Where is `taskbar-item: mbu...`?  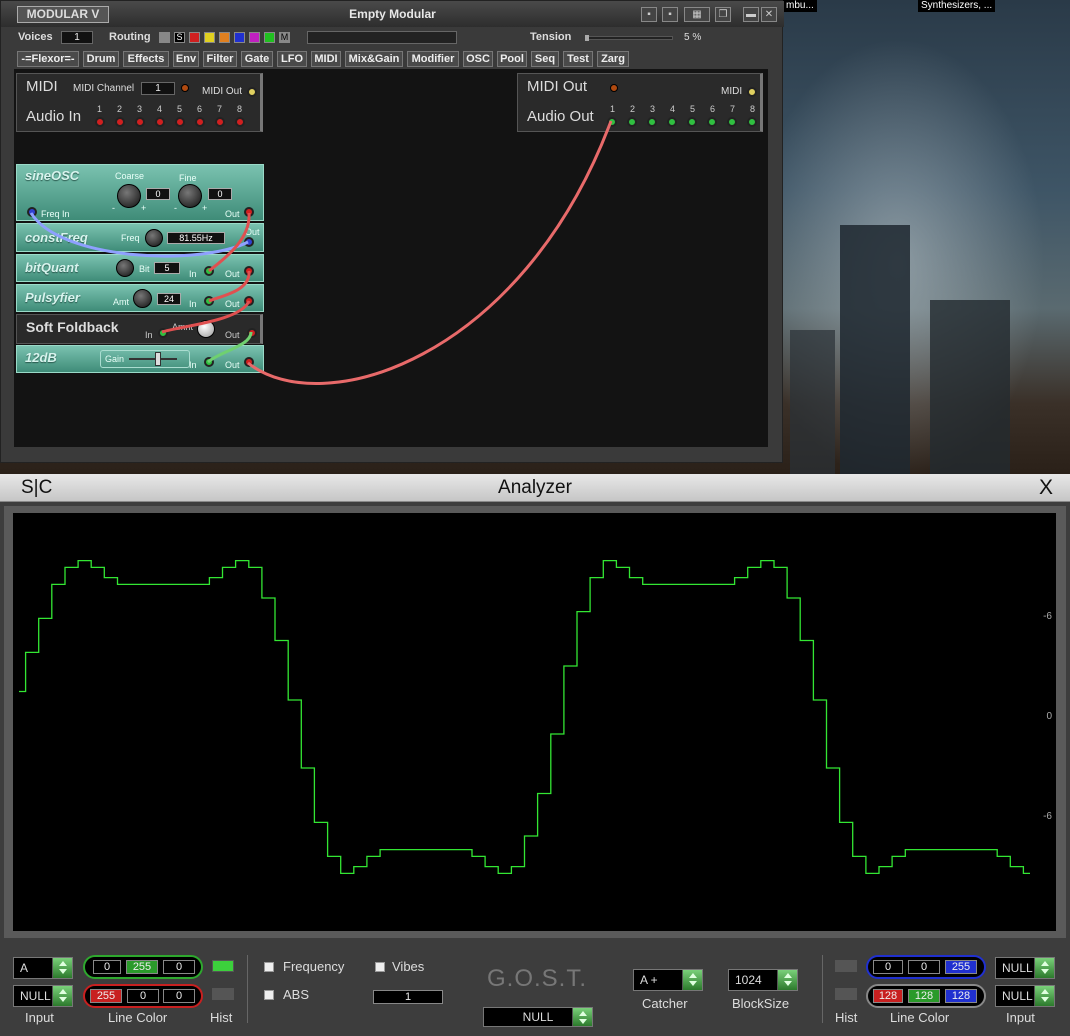
taskbar-item: mbu... is located at coordinates (800, 6).